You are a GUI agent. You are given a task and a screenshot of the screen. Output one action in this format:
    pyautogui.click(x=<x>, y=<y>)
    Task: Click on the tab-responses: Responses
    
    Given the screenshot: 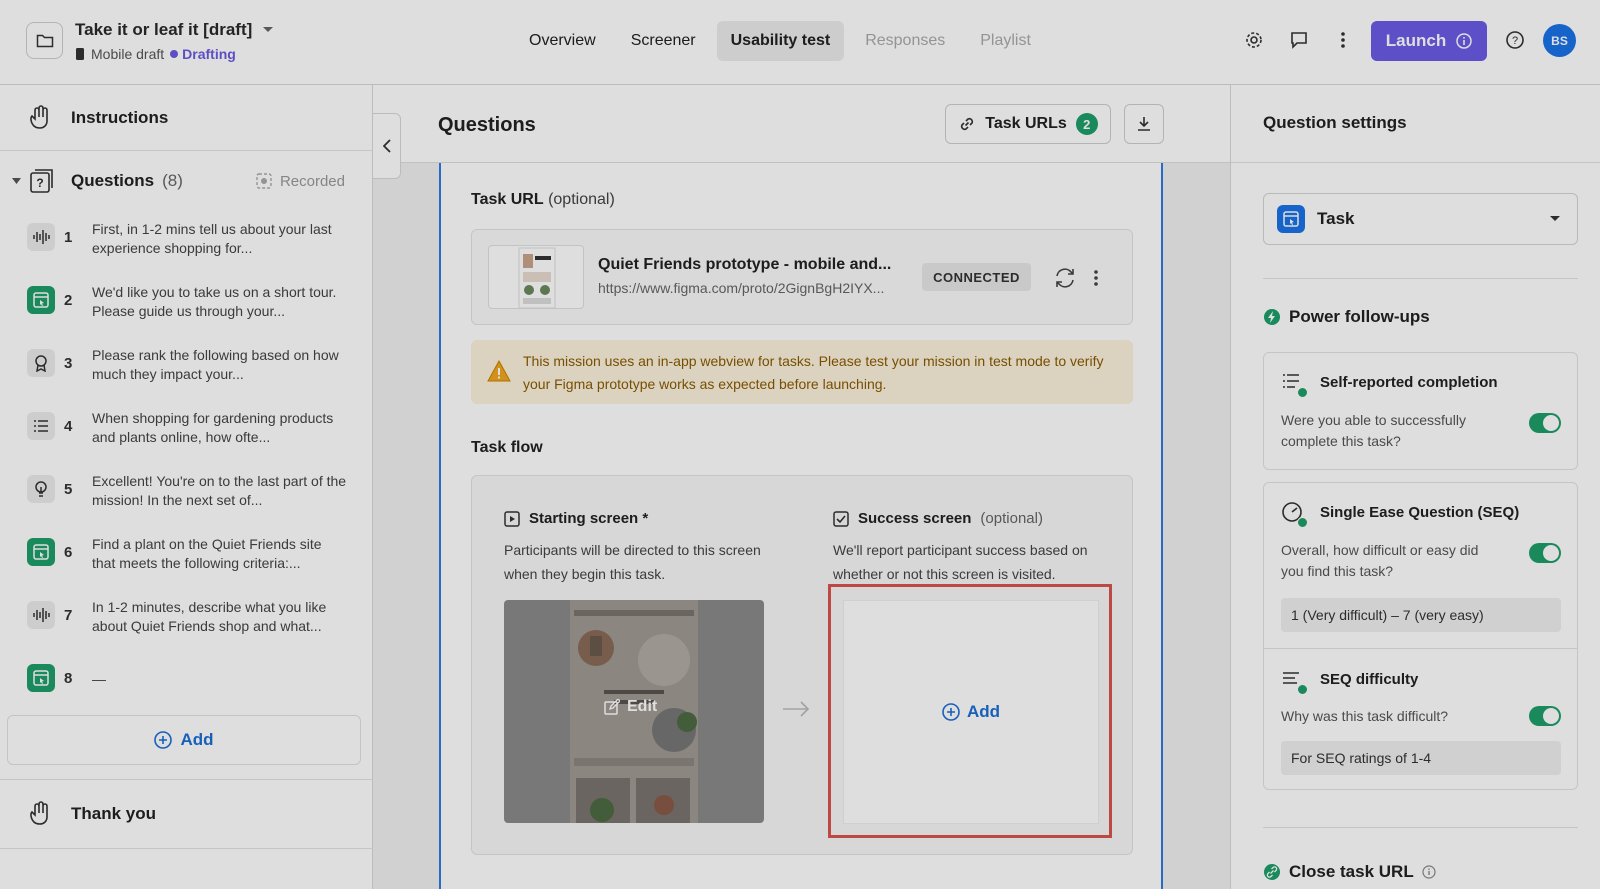 What is the action you would take?
    pyautogui.click(x=905, y=41)
    